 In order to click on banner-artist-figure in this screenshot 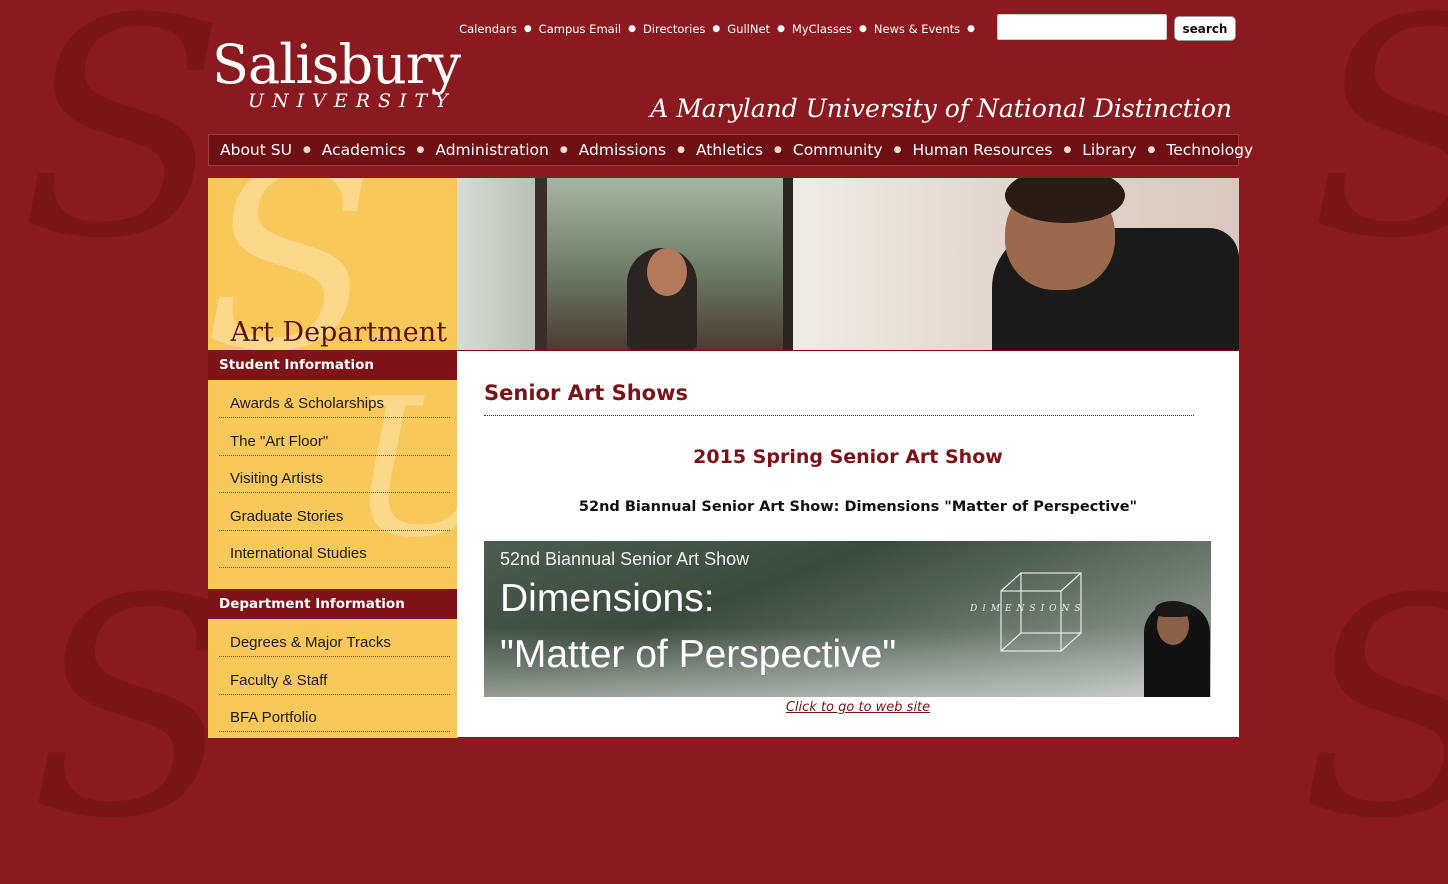, I will do `click(1173, 609)`.